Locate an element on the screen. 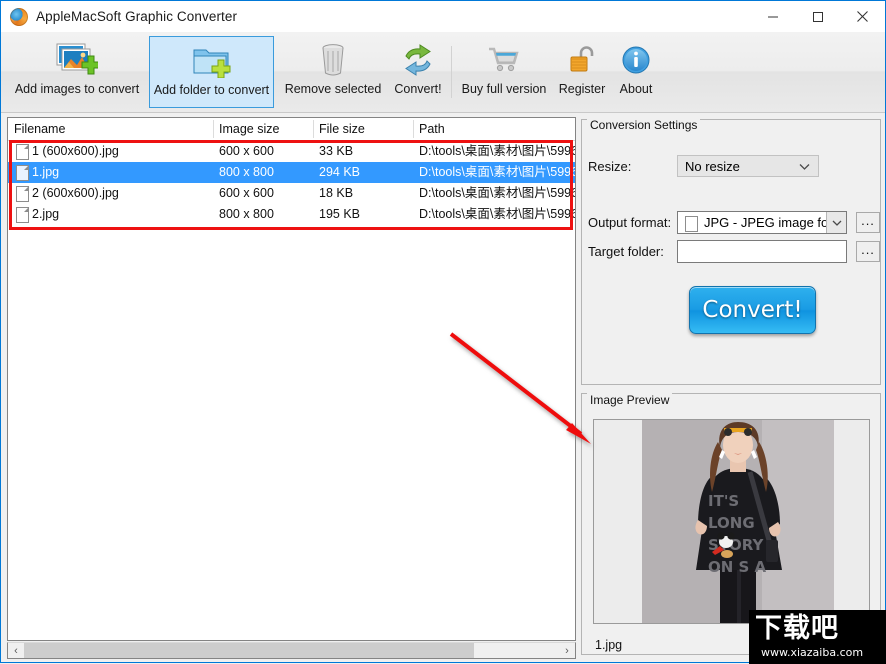  add-images-to-convert-button: Add images to convert is located at coordinates (77, 72).